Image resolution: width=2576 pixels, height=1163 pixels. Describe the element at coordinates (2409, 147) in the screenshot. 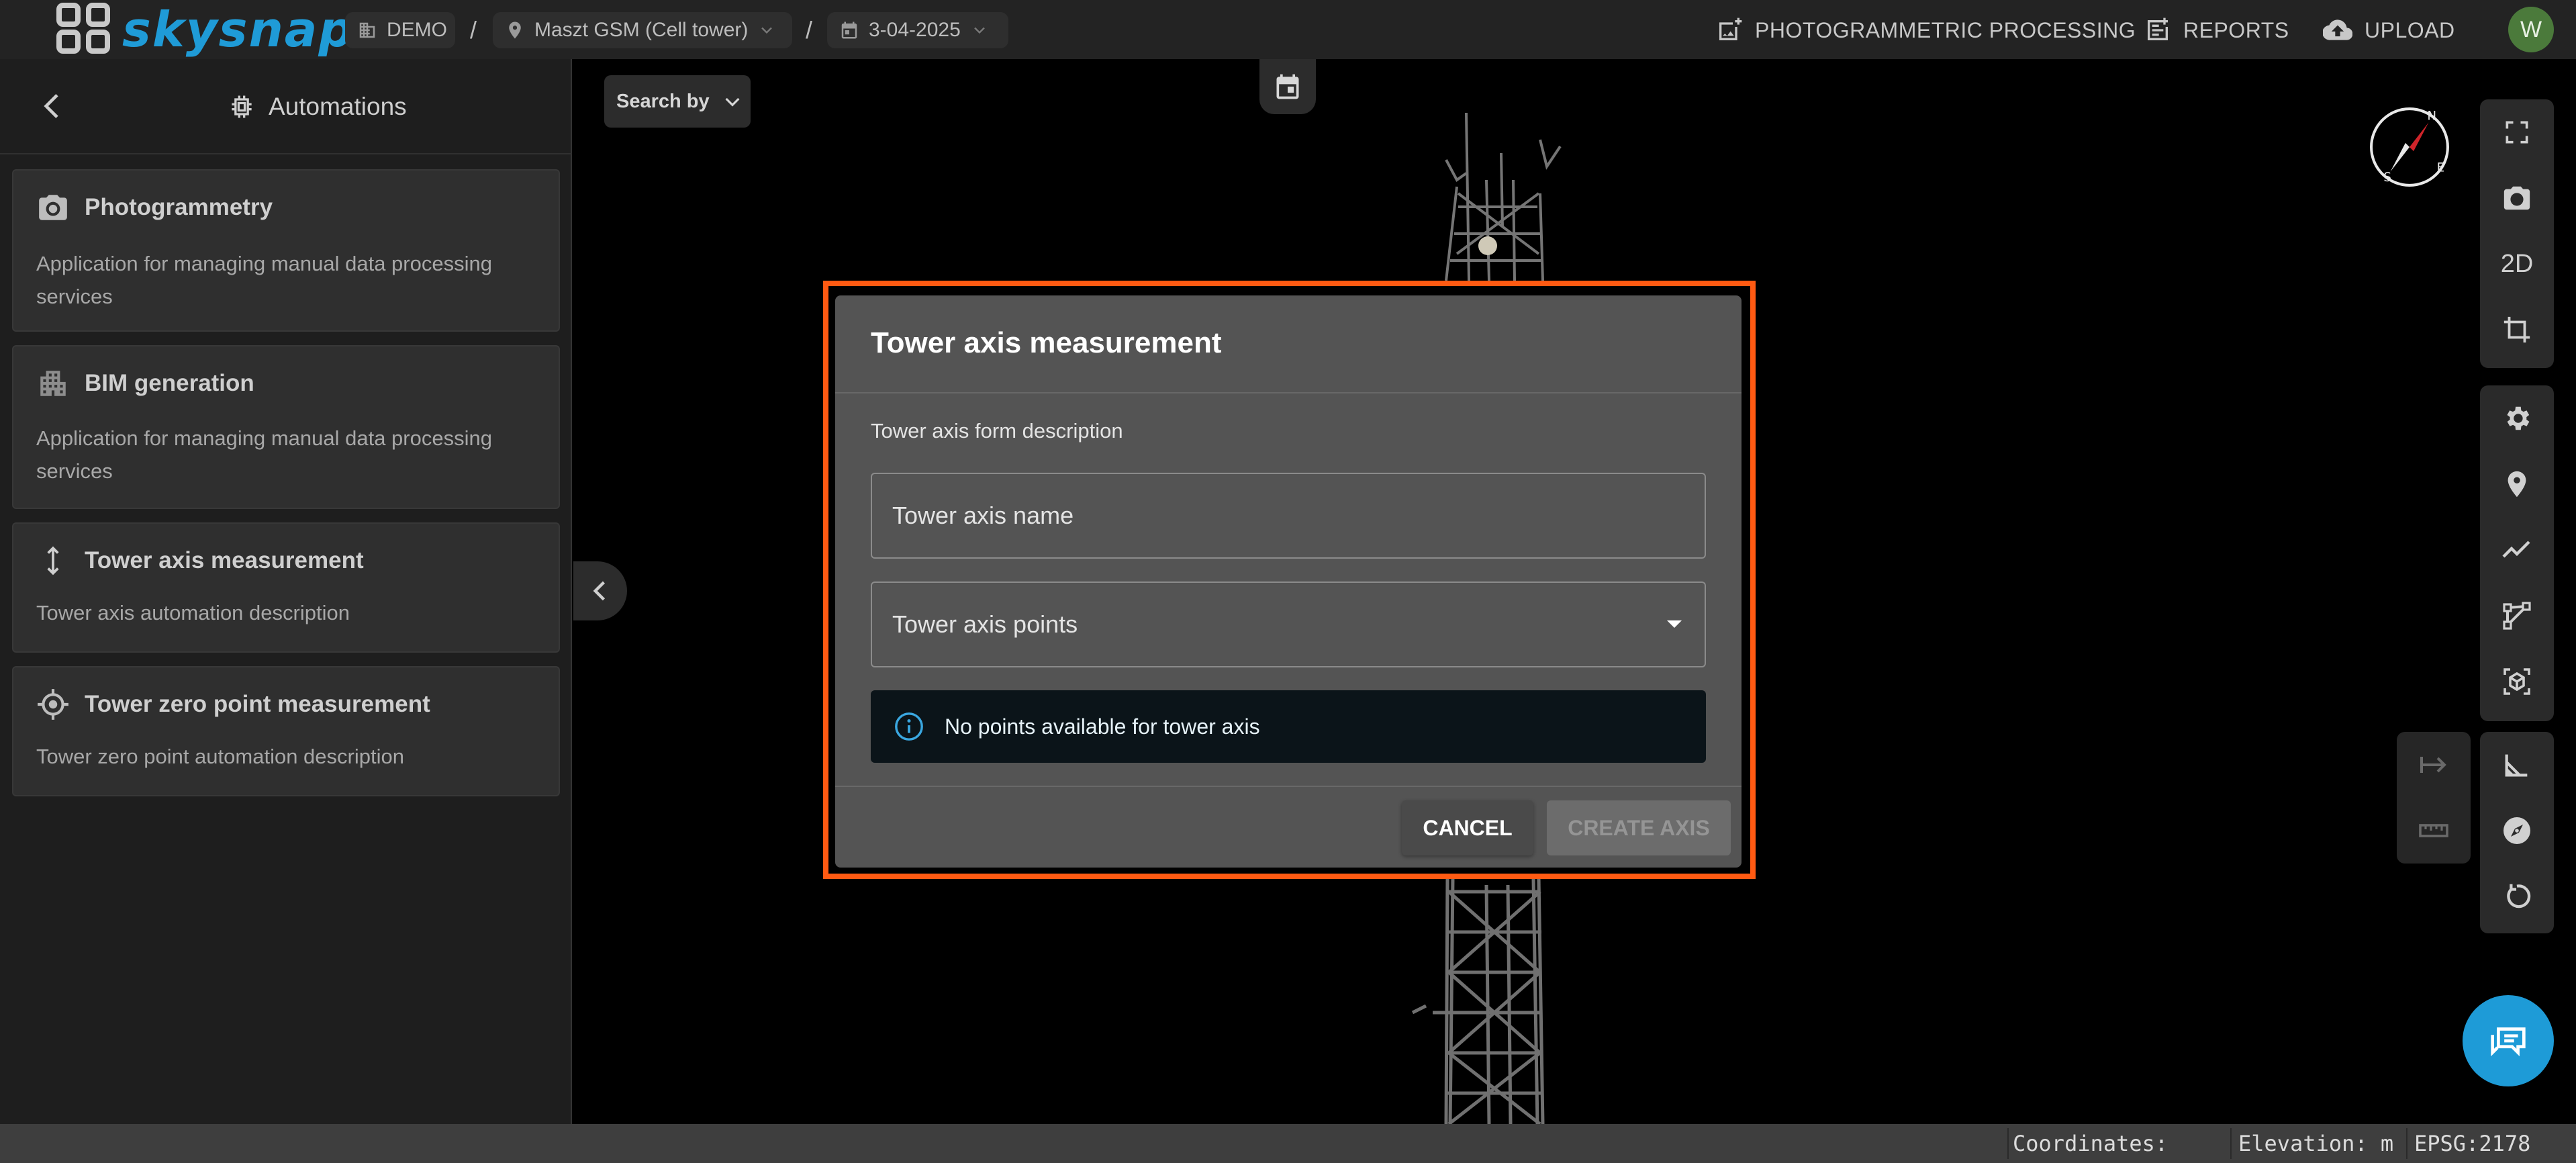

I see `compass-icon: N E S` at that location.